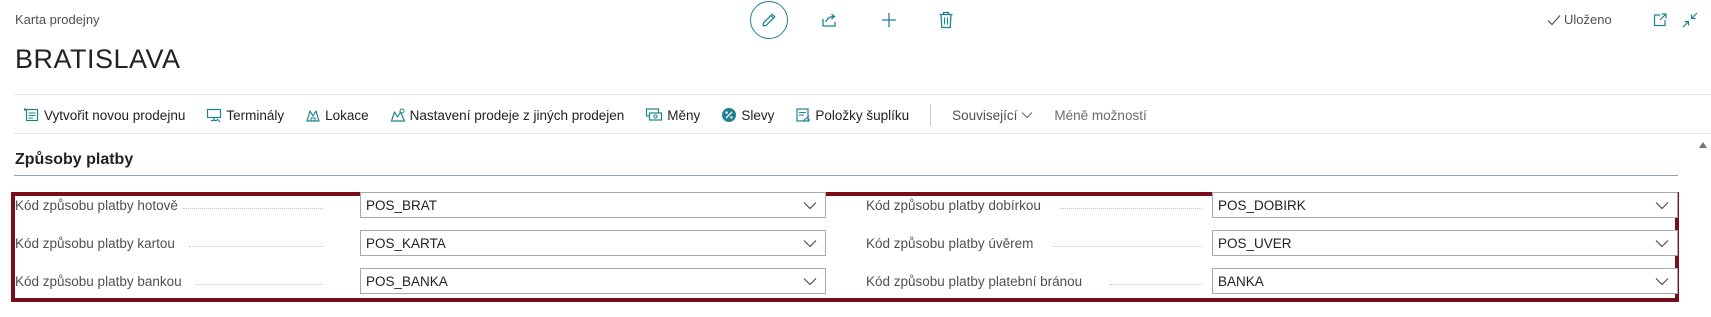 This screenshot has width=1711, height=317. What do you see at coordinates (96, 205) in the screenshot?
I see `field-label-cash: Kód způsobu platby hotově` at bounding box center [96, 205].